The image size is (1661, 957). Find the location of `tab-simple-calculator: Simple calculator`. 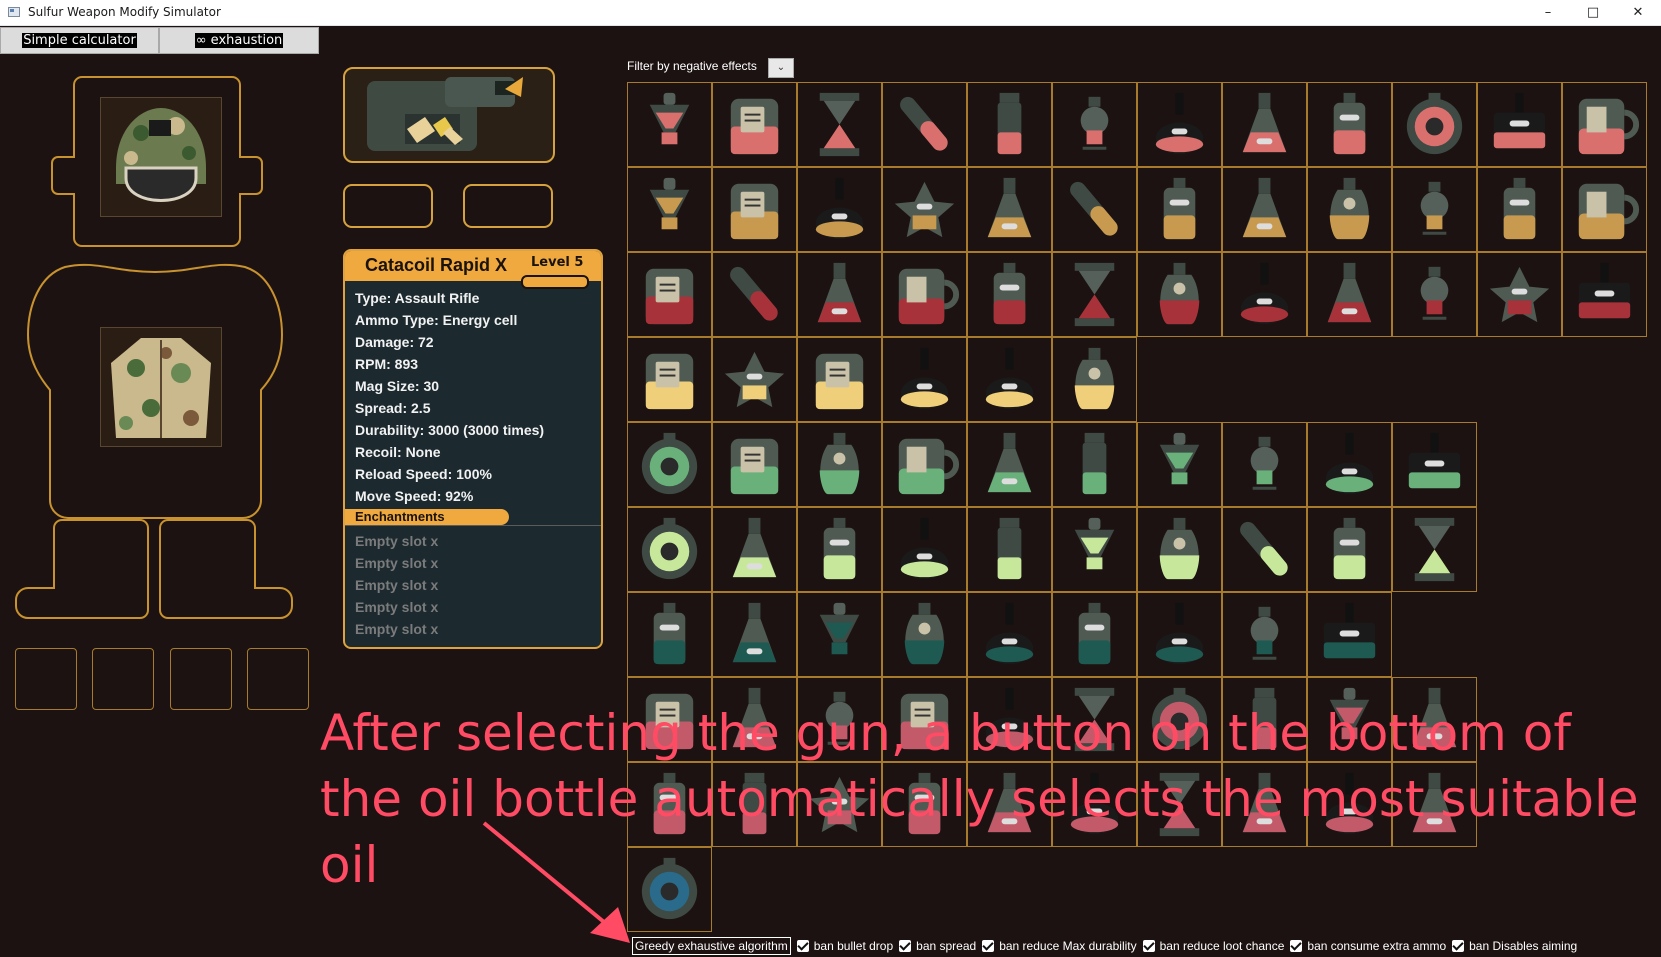

tab-simple-calculator: Simple calculator is located at coordinates (79, 40).